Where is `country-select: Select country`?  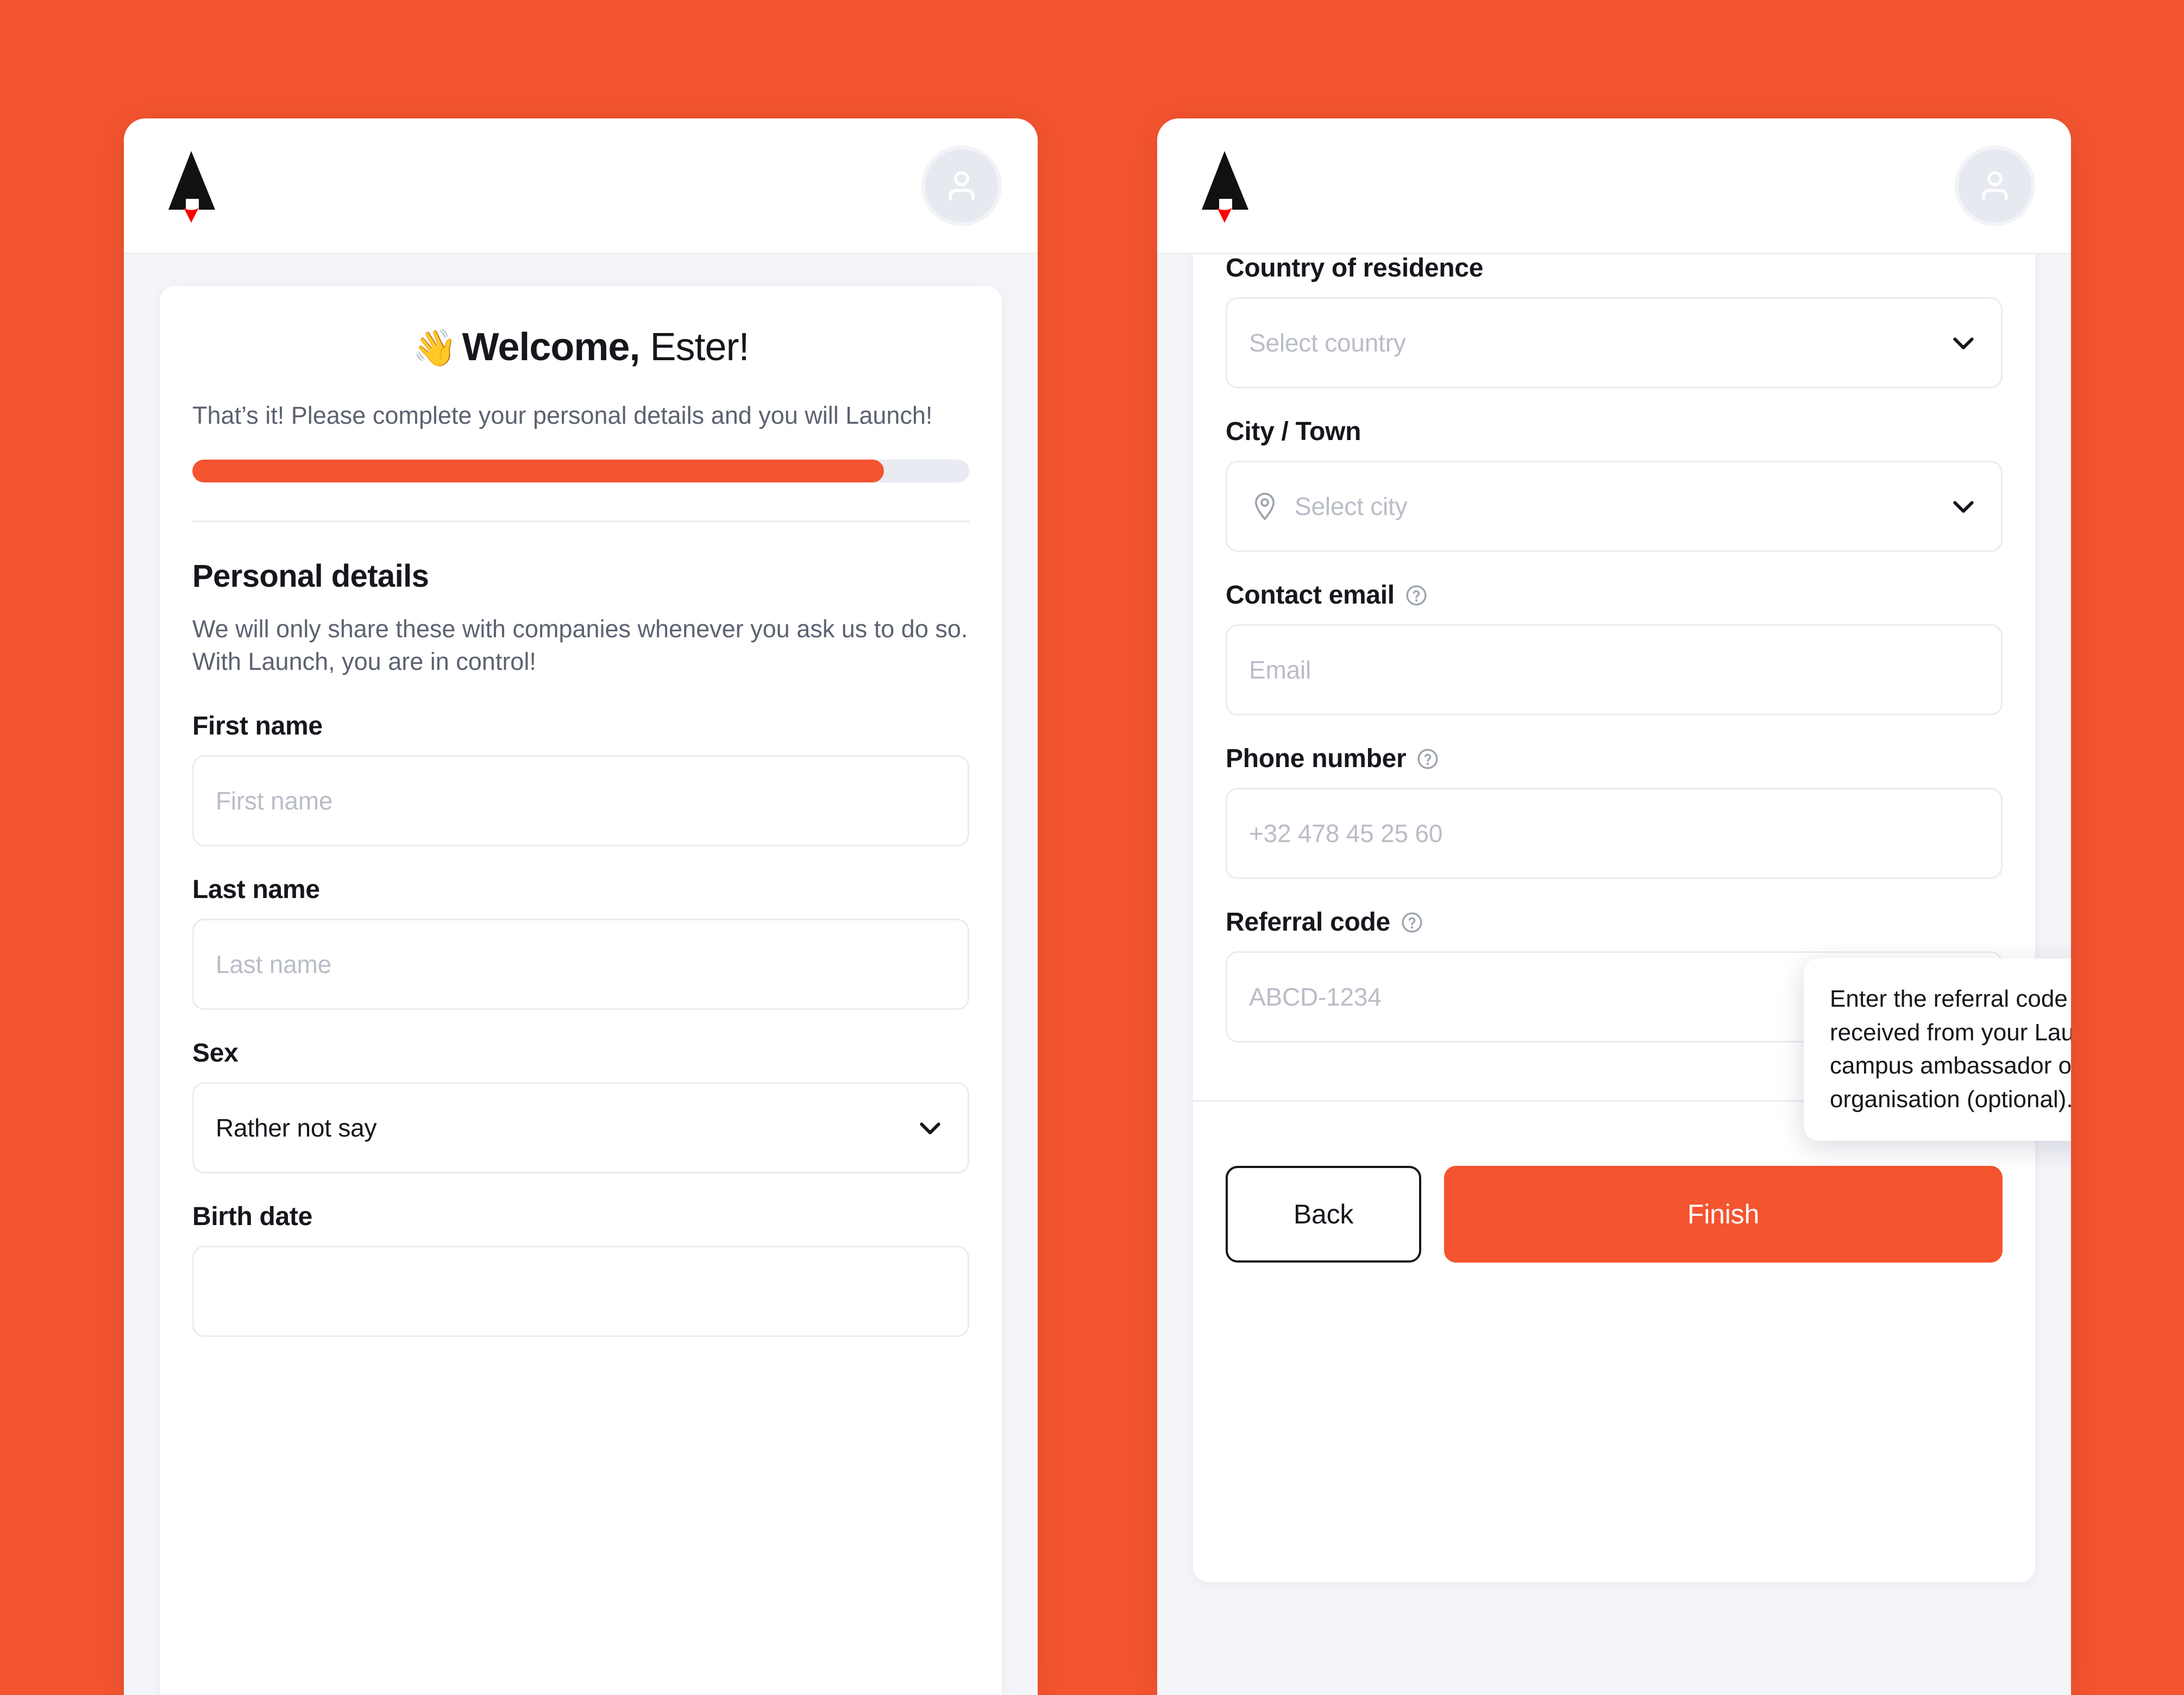
country-select: Select country is located at coordinates (1614, 342).